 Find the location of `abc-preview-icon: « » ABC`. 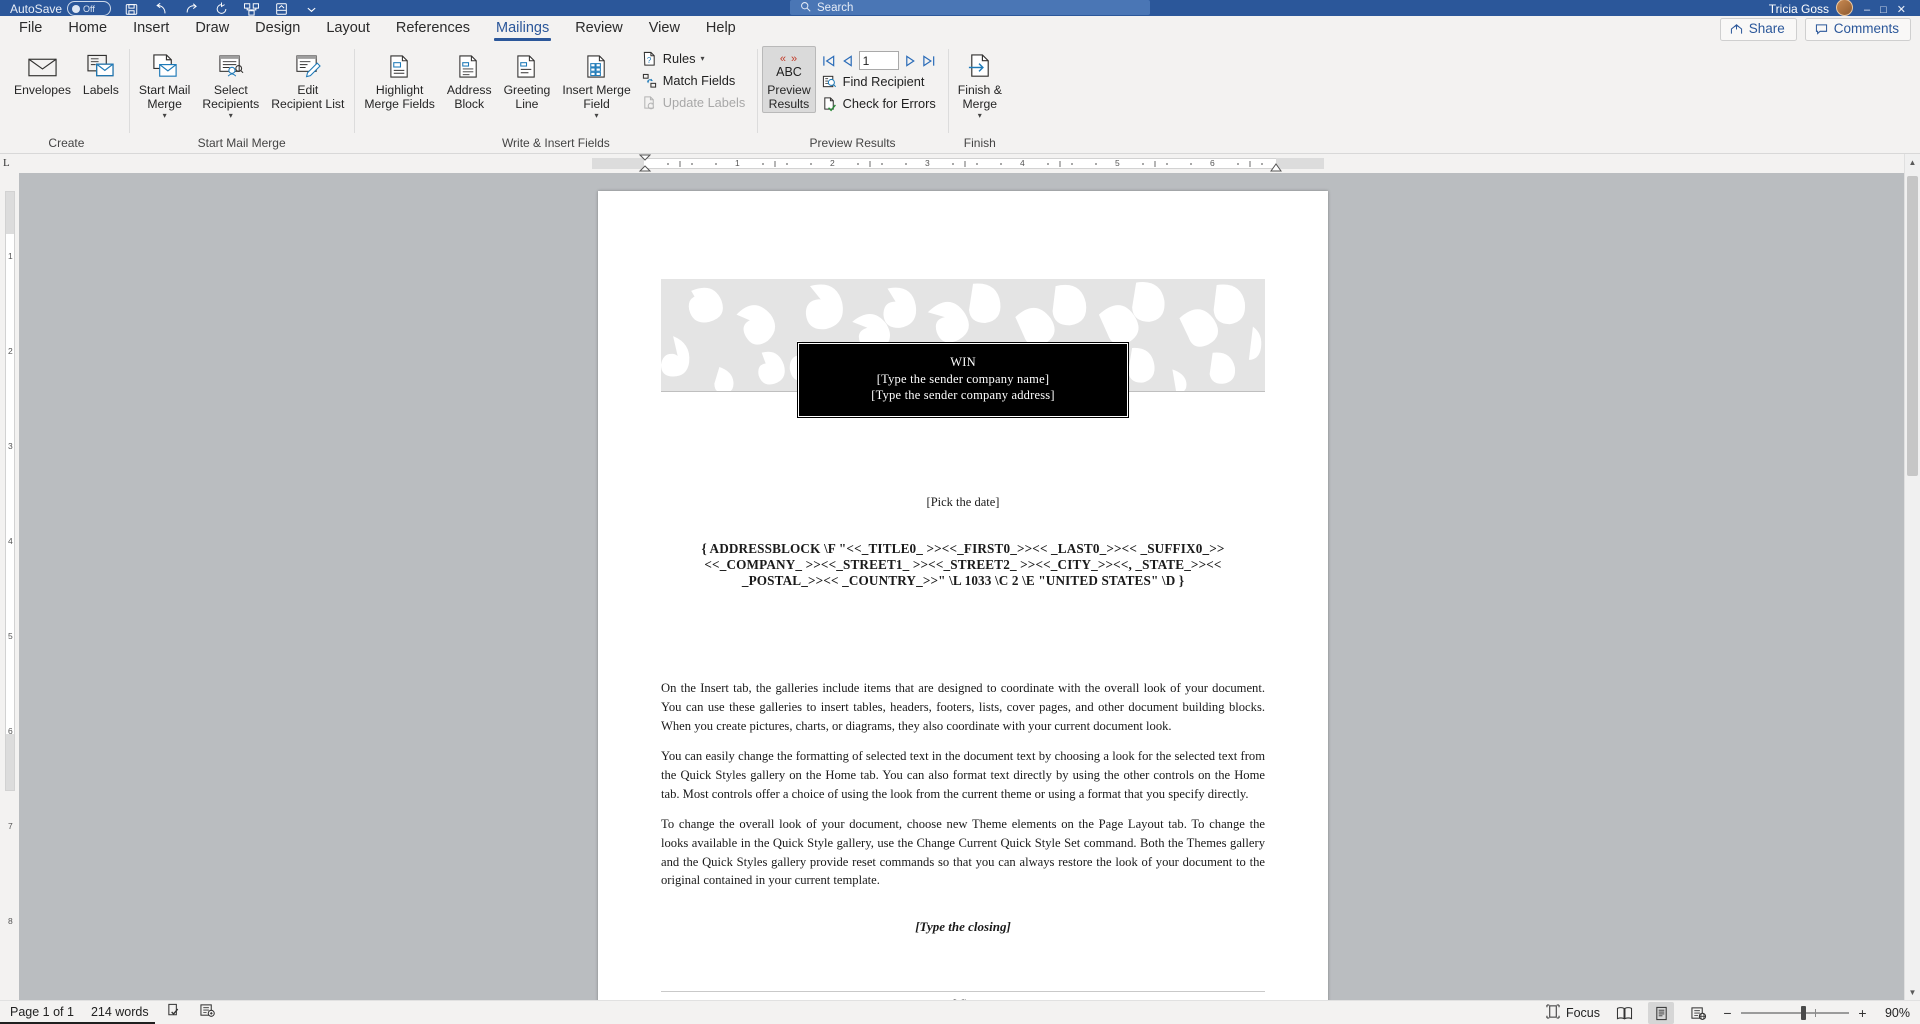

abc-preview-icon: « » ABC is located at coordinates (789, 66).